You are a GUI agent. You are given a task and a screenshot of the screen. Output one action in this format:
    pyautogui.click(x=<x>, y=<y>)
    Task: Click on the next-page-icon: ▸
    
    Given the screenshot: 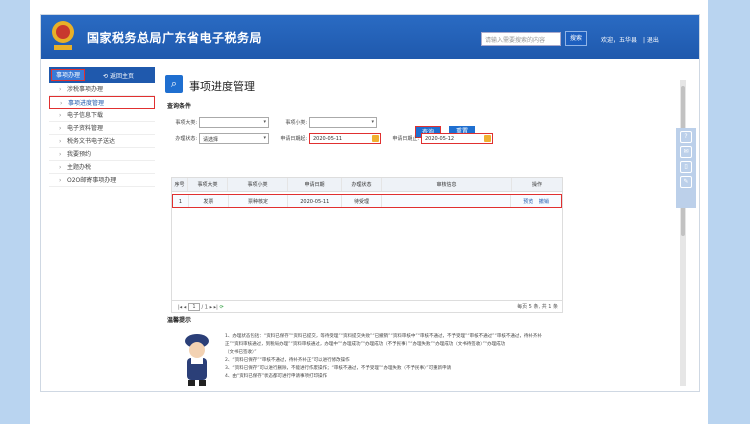 What is the action you would take?
    pyautogui.click(x=211, y=308)
    